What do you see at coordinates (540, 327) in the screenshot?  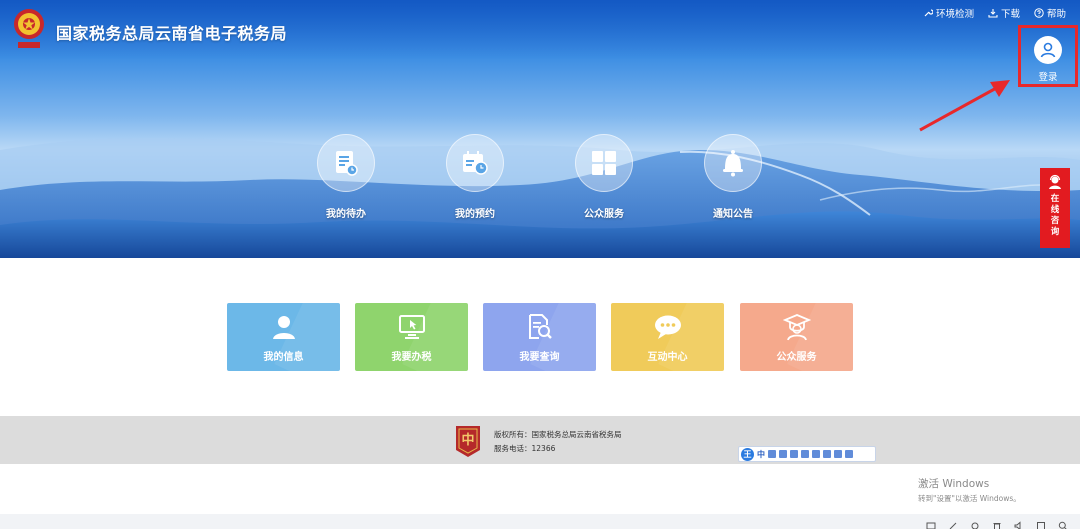 I see `document-search-icon` at bounding box center [540, 327].